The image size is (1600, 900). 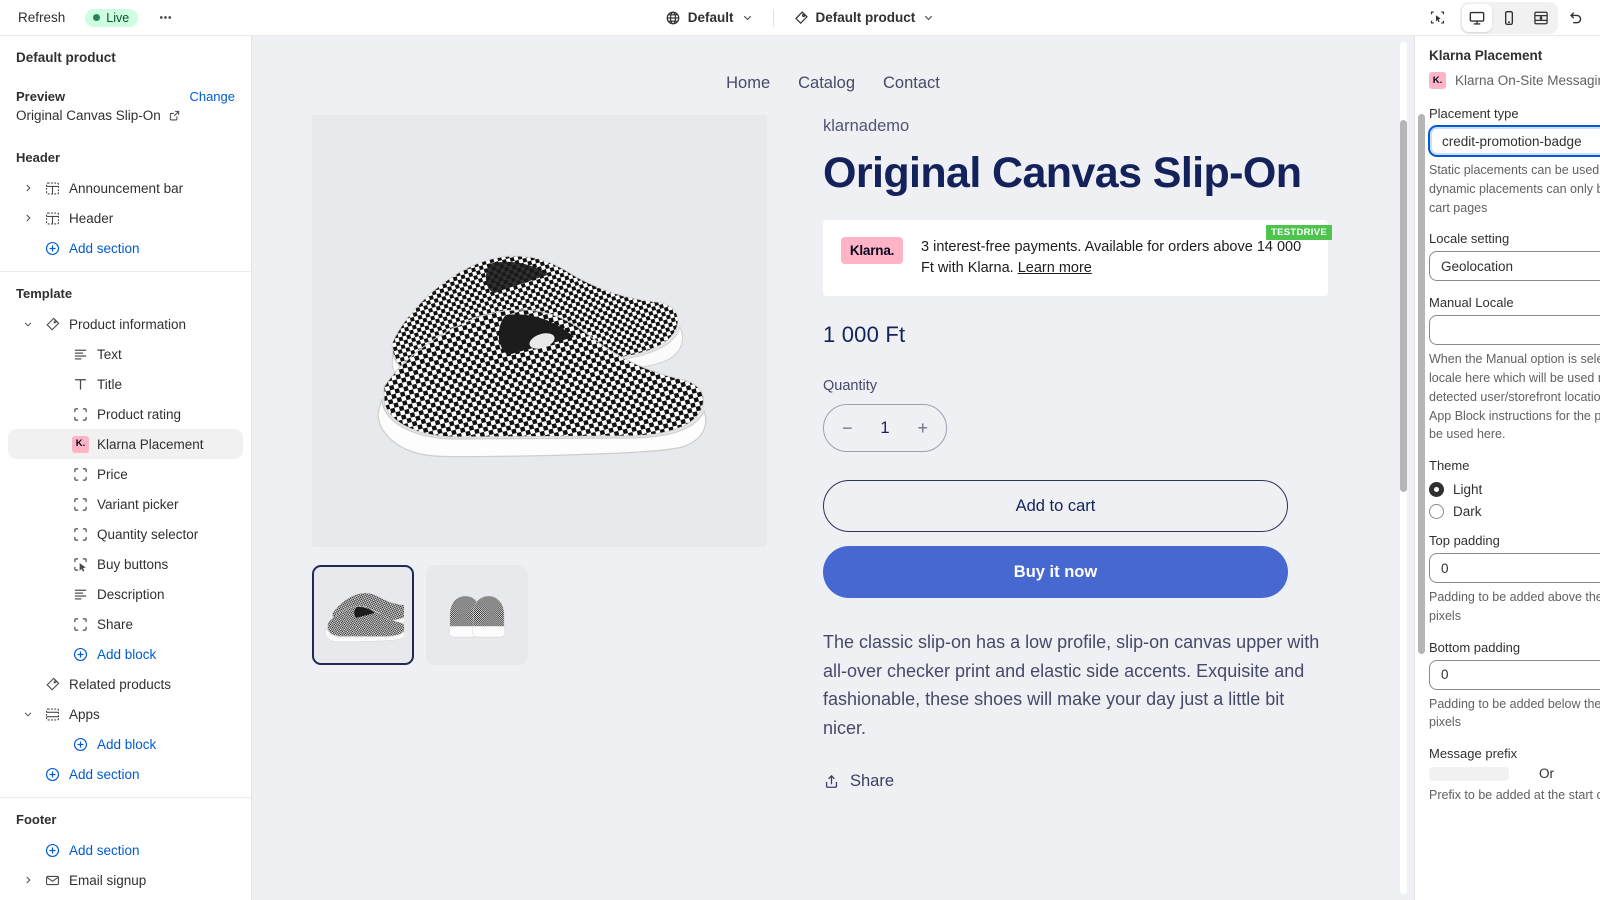 What do you see at coordinates (864, 18) in the screenshot?
I see `template-selector-button: Default product` at bounding box center [864, 18].